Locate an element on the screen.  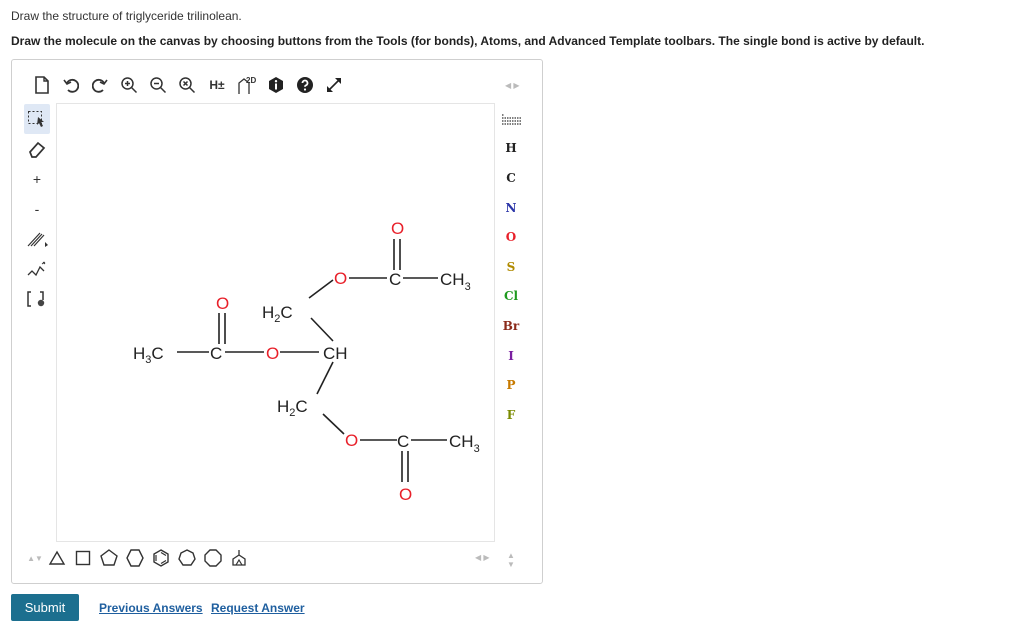
benzene-icon is located at coordinates (161, 558).